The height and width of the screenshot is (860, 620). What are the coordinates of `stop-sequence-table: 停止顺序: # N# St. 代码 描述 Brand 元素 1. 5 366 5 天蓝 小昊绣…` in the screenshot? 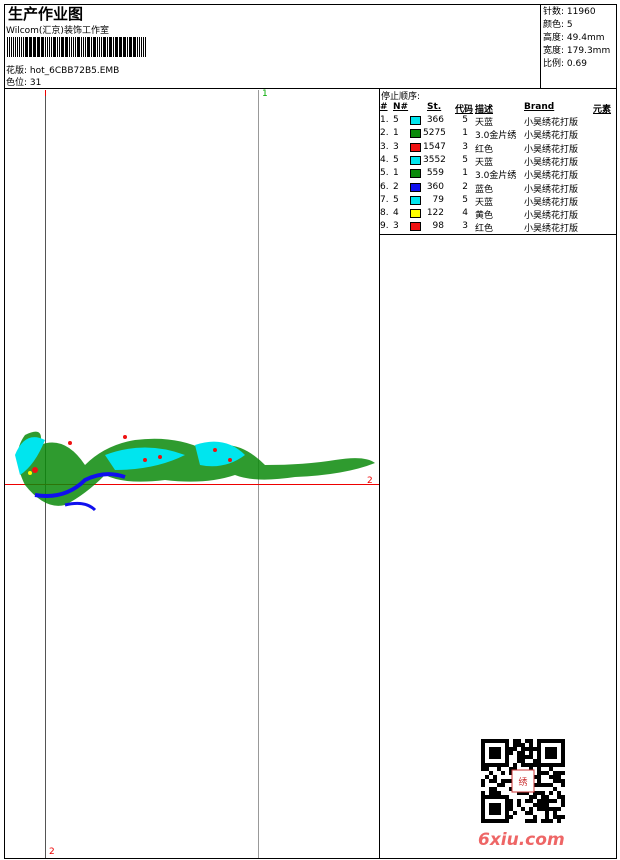 It's located at (498, 162).